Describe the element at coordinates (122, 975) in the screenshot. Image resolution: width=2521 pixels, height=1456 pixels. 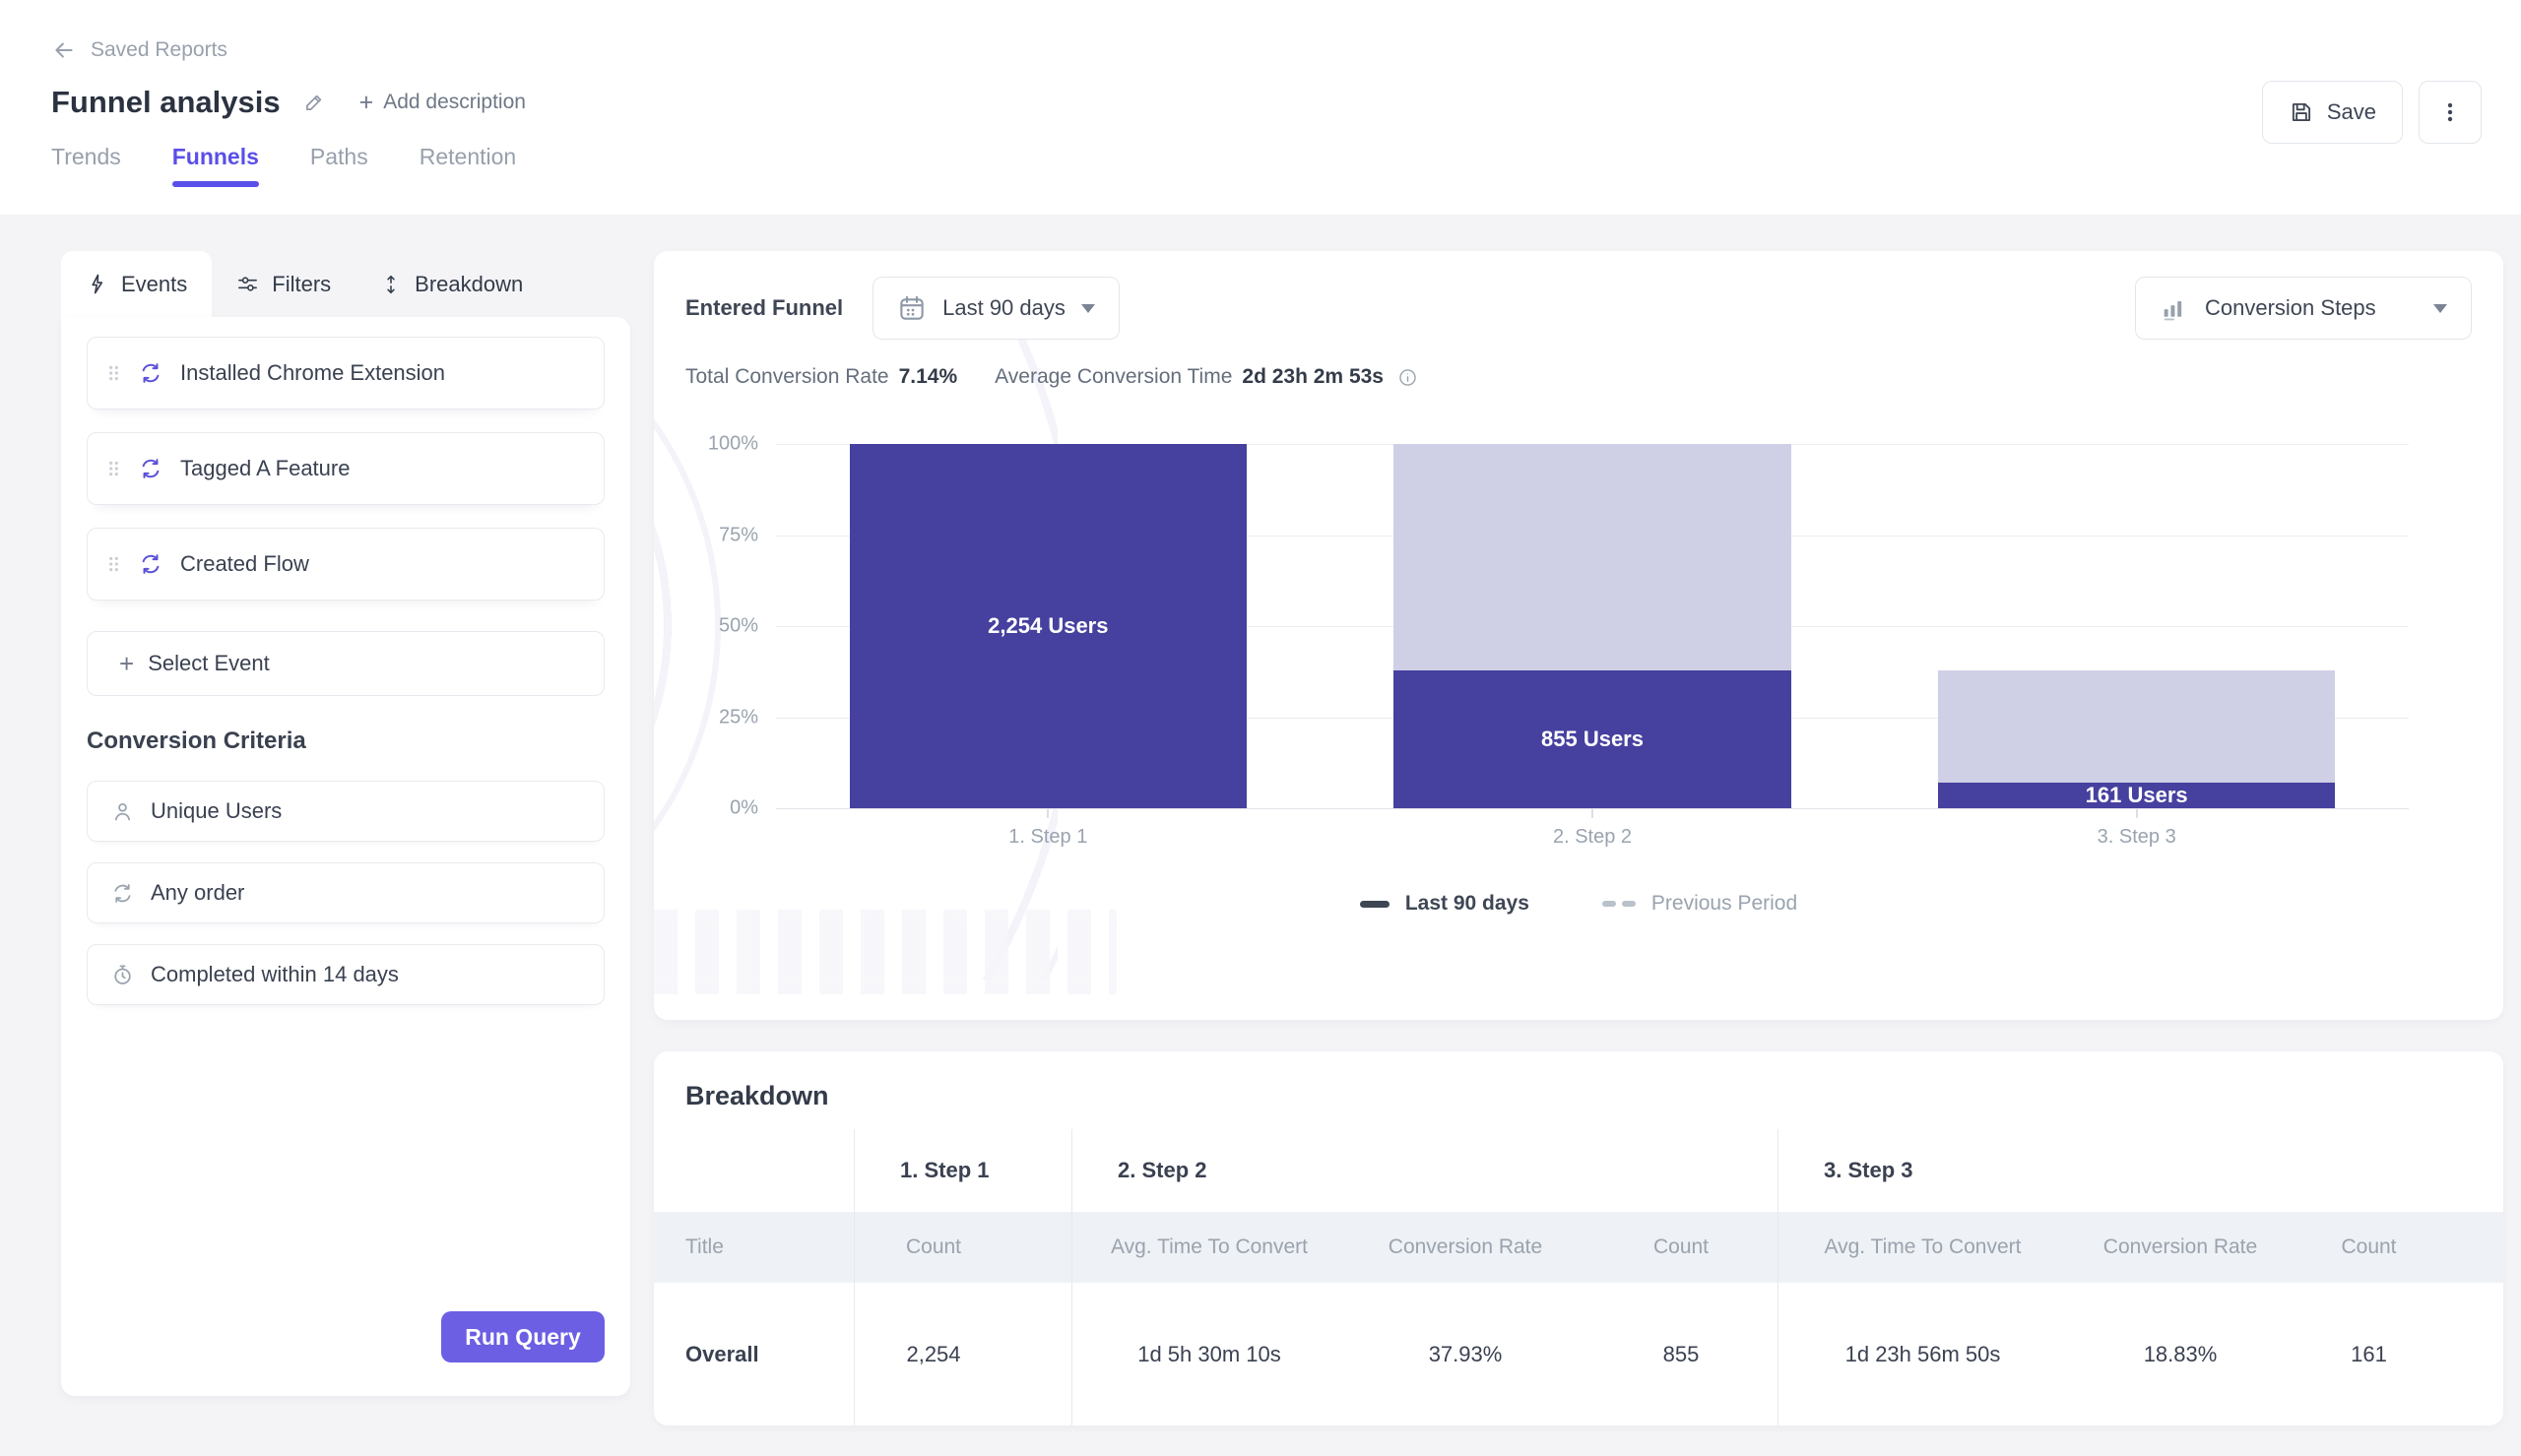
I see `stopwatch-icon` at that location.